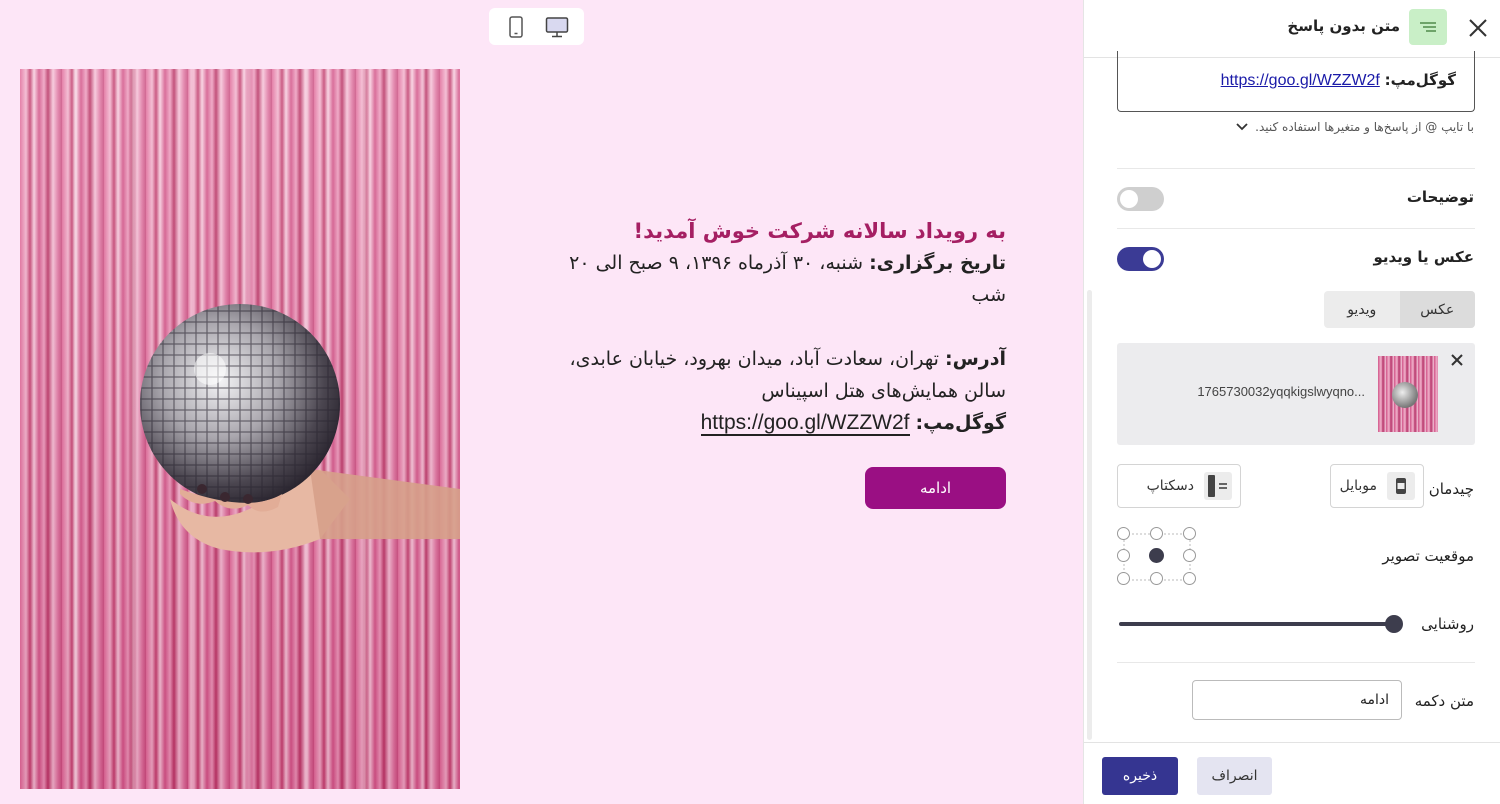 The height and width of the screenshot is (804, 1500). I want to click on remove-file-button, so click(1457, 360).